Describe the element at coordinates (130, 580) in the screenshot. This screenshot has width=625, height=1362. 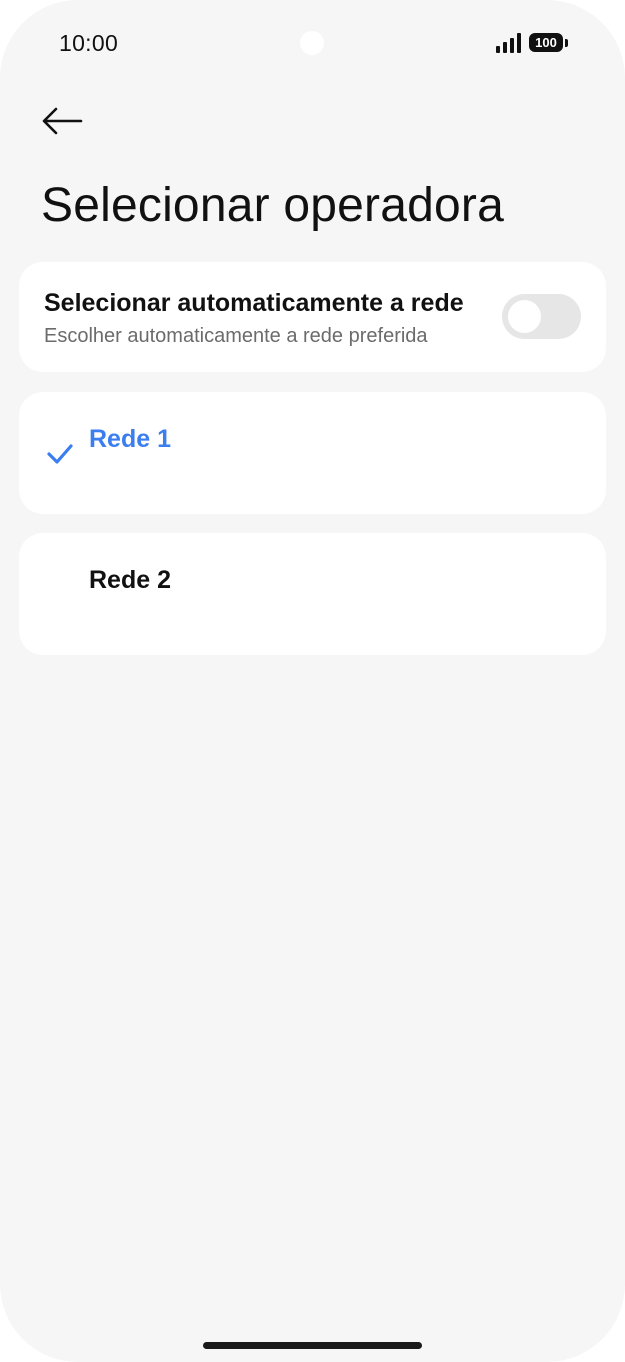
I see `network-label: Rede 2` at that location.